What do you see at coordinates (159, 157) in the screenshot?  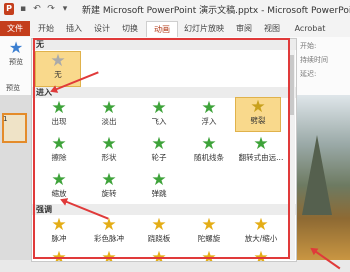 I see `animation-label: 轮子` at bounding box center [159, 157].